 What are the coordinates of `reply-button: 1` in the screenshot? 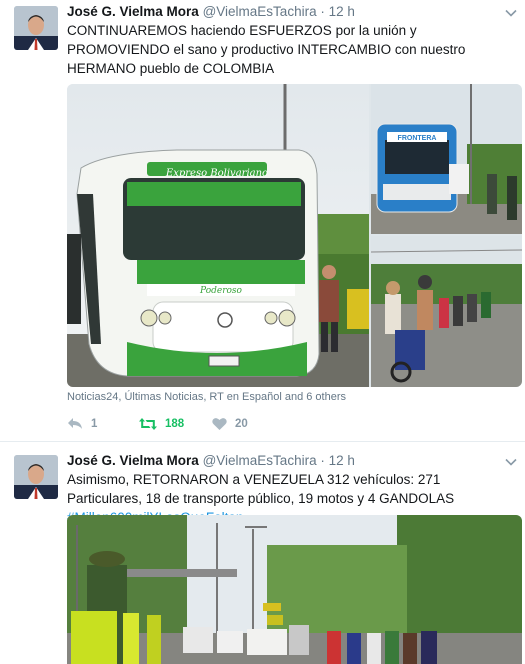 It's located at (82, 424).